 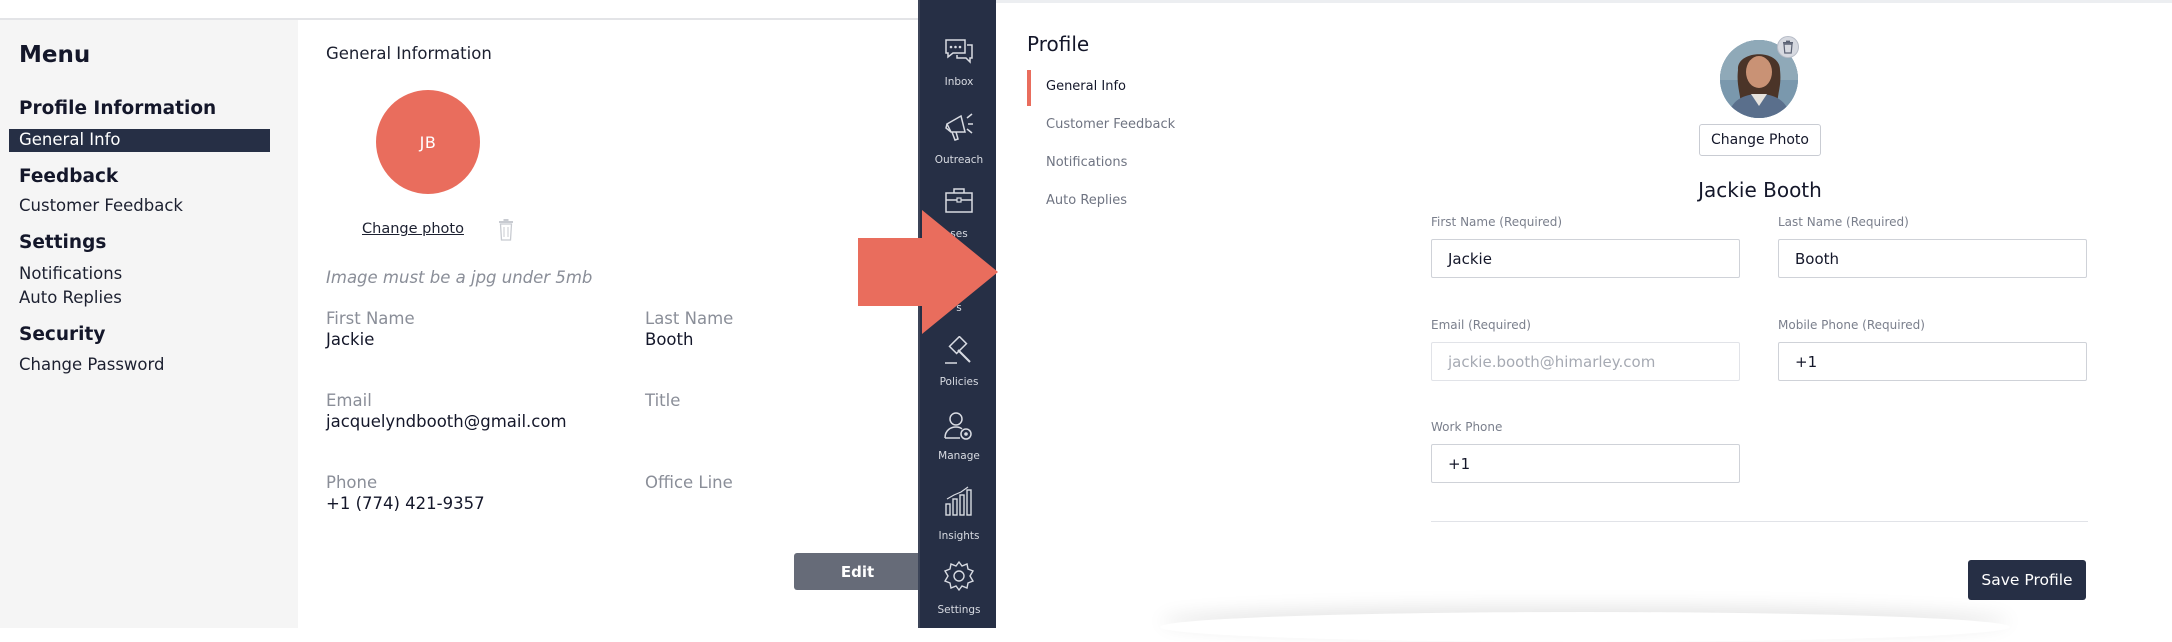 What do you see at coordinates (959, 522) in the screenshot?
I see `nav-item-insights: Insights` at bounding box center [959, 522].